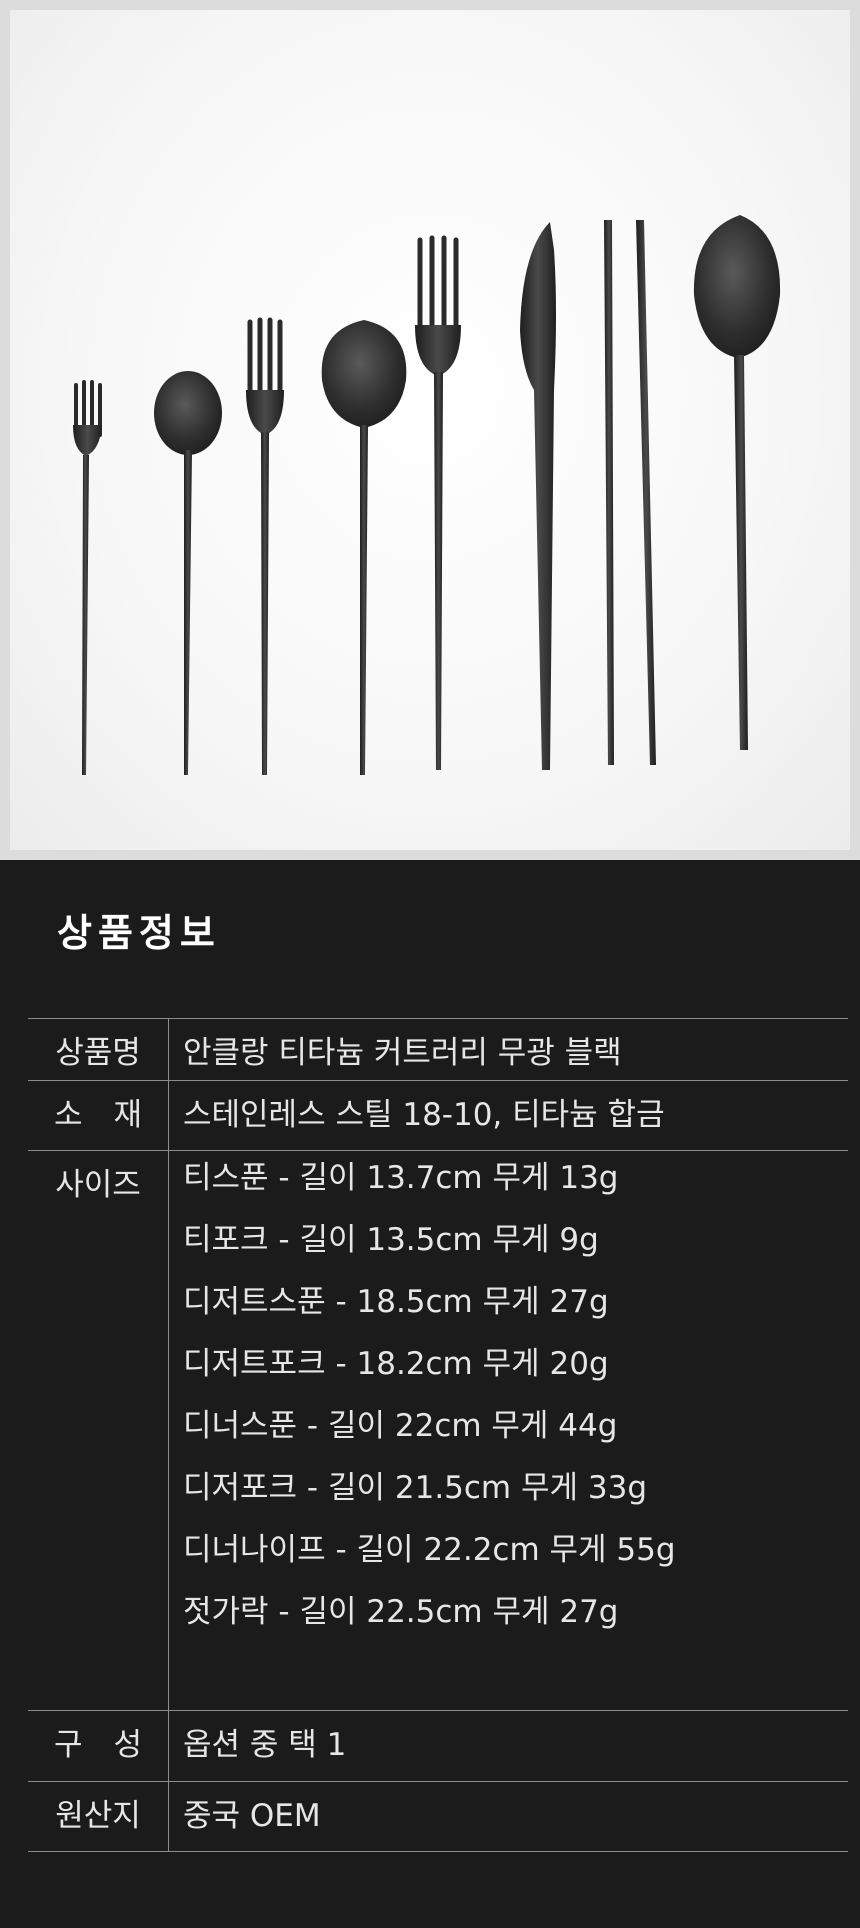 This screenshot has height=1928, width=860. I want to click on size-item: 젓가락 - 길이 22.5cm 무게 27g, so click(401, 1612).